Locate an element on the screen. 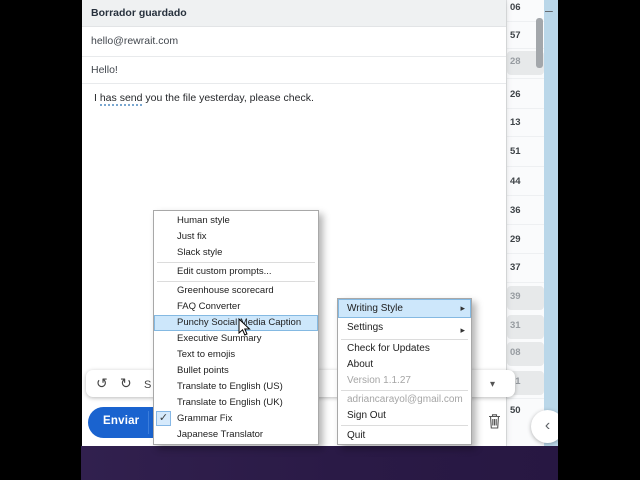  menu-item-punchy-social-media-caption: Punchy Social Media Caption is located at coordinates (236, 323).